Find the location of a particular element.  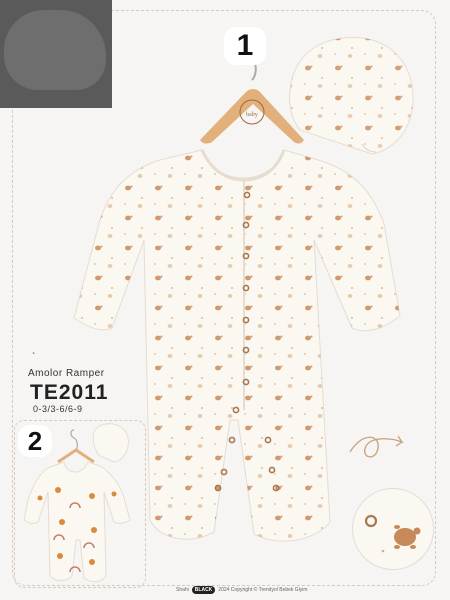

footer-badge: BLACK is located at coordinates (203, 590).